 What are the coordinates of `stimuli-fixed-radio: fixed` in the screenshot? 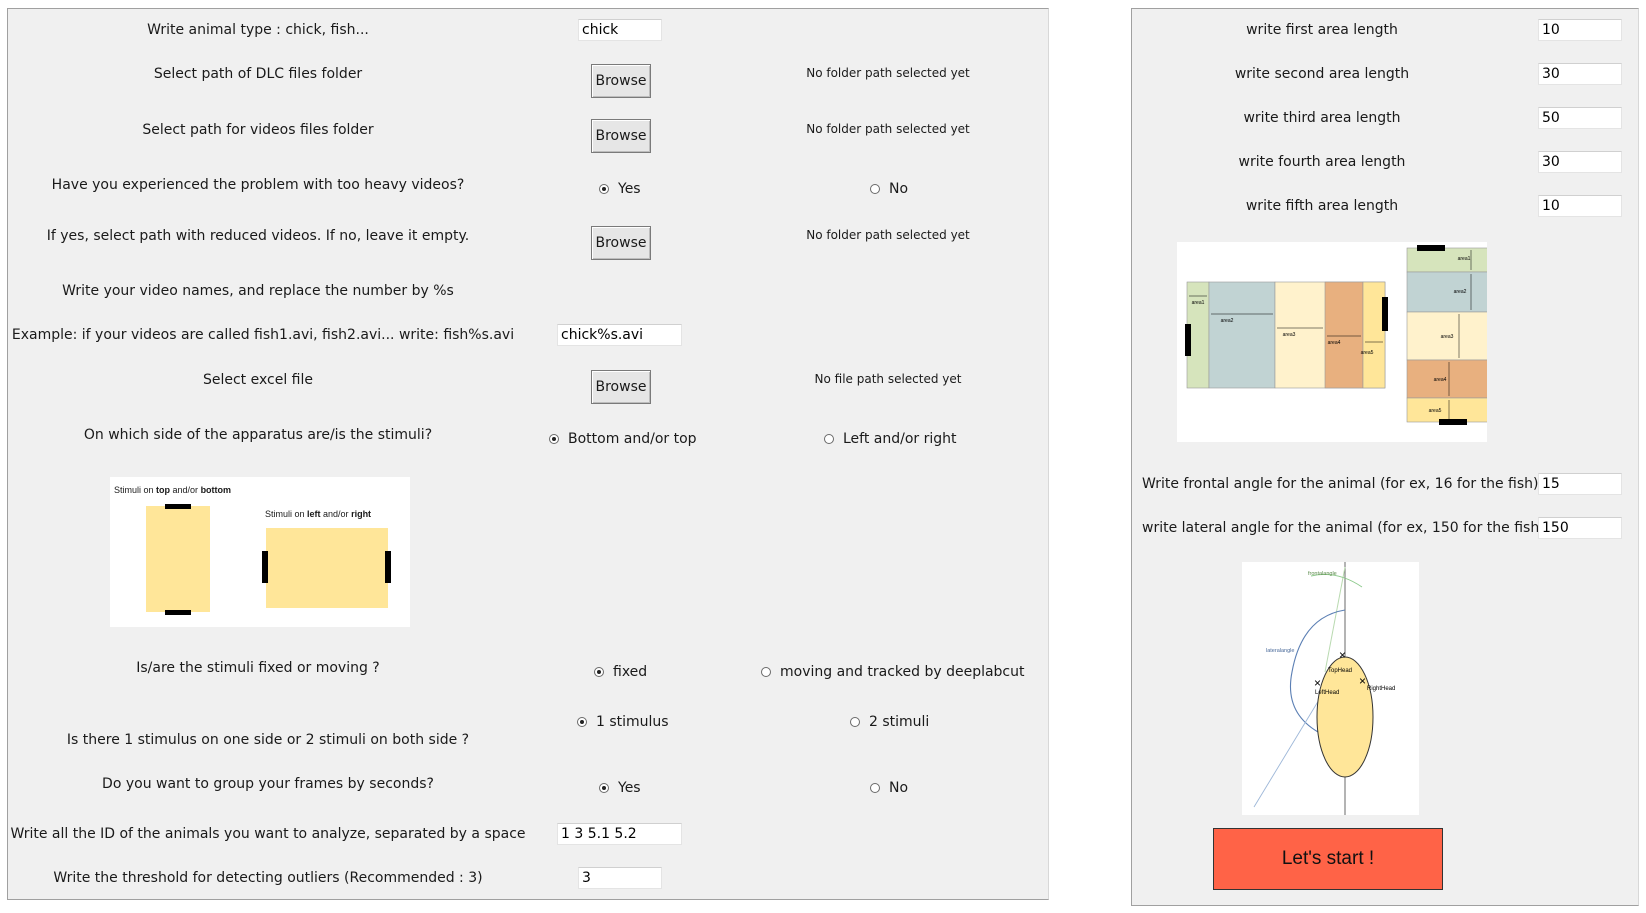 It's located at (620, 672).